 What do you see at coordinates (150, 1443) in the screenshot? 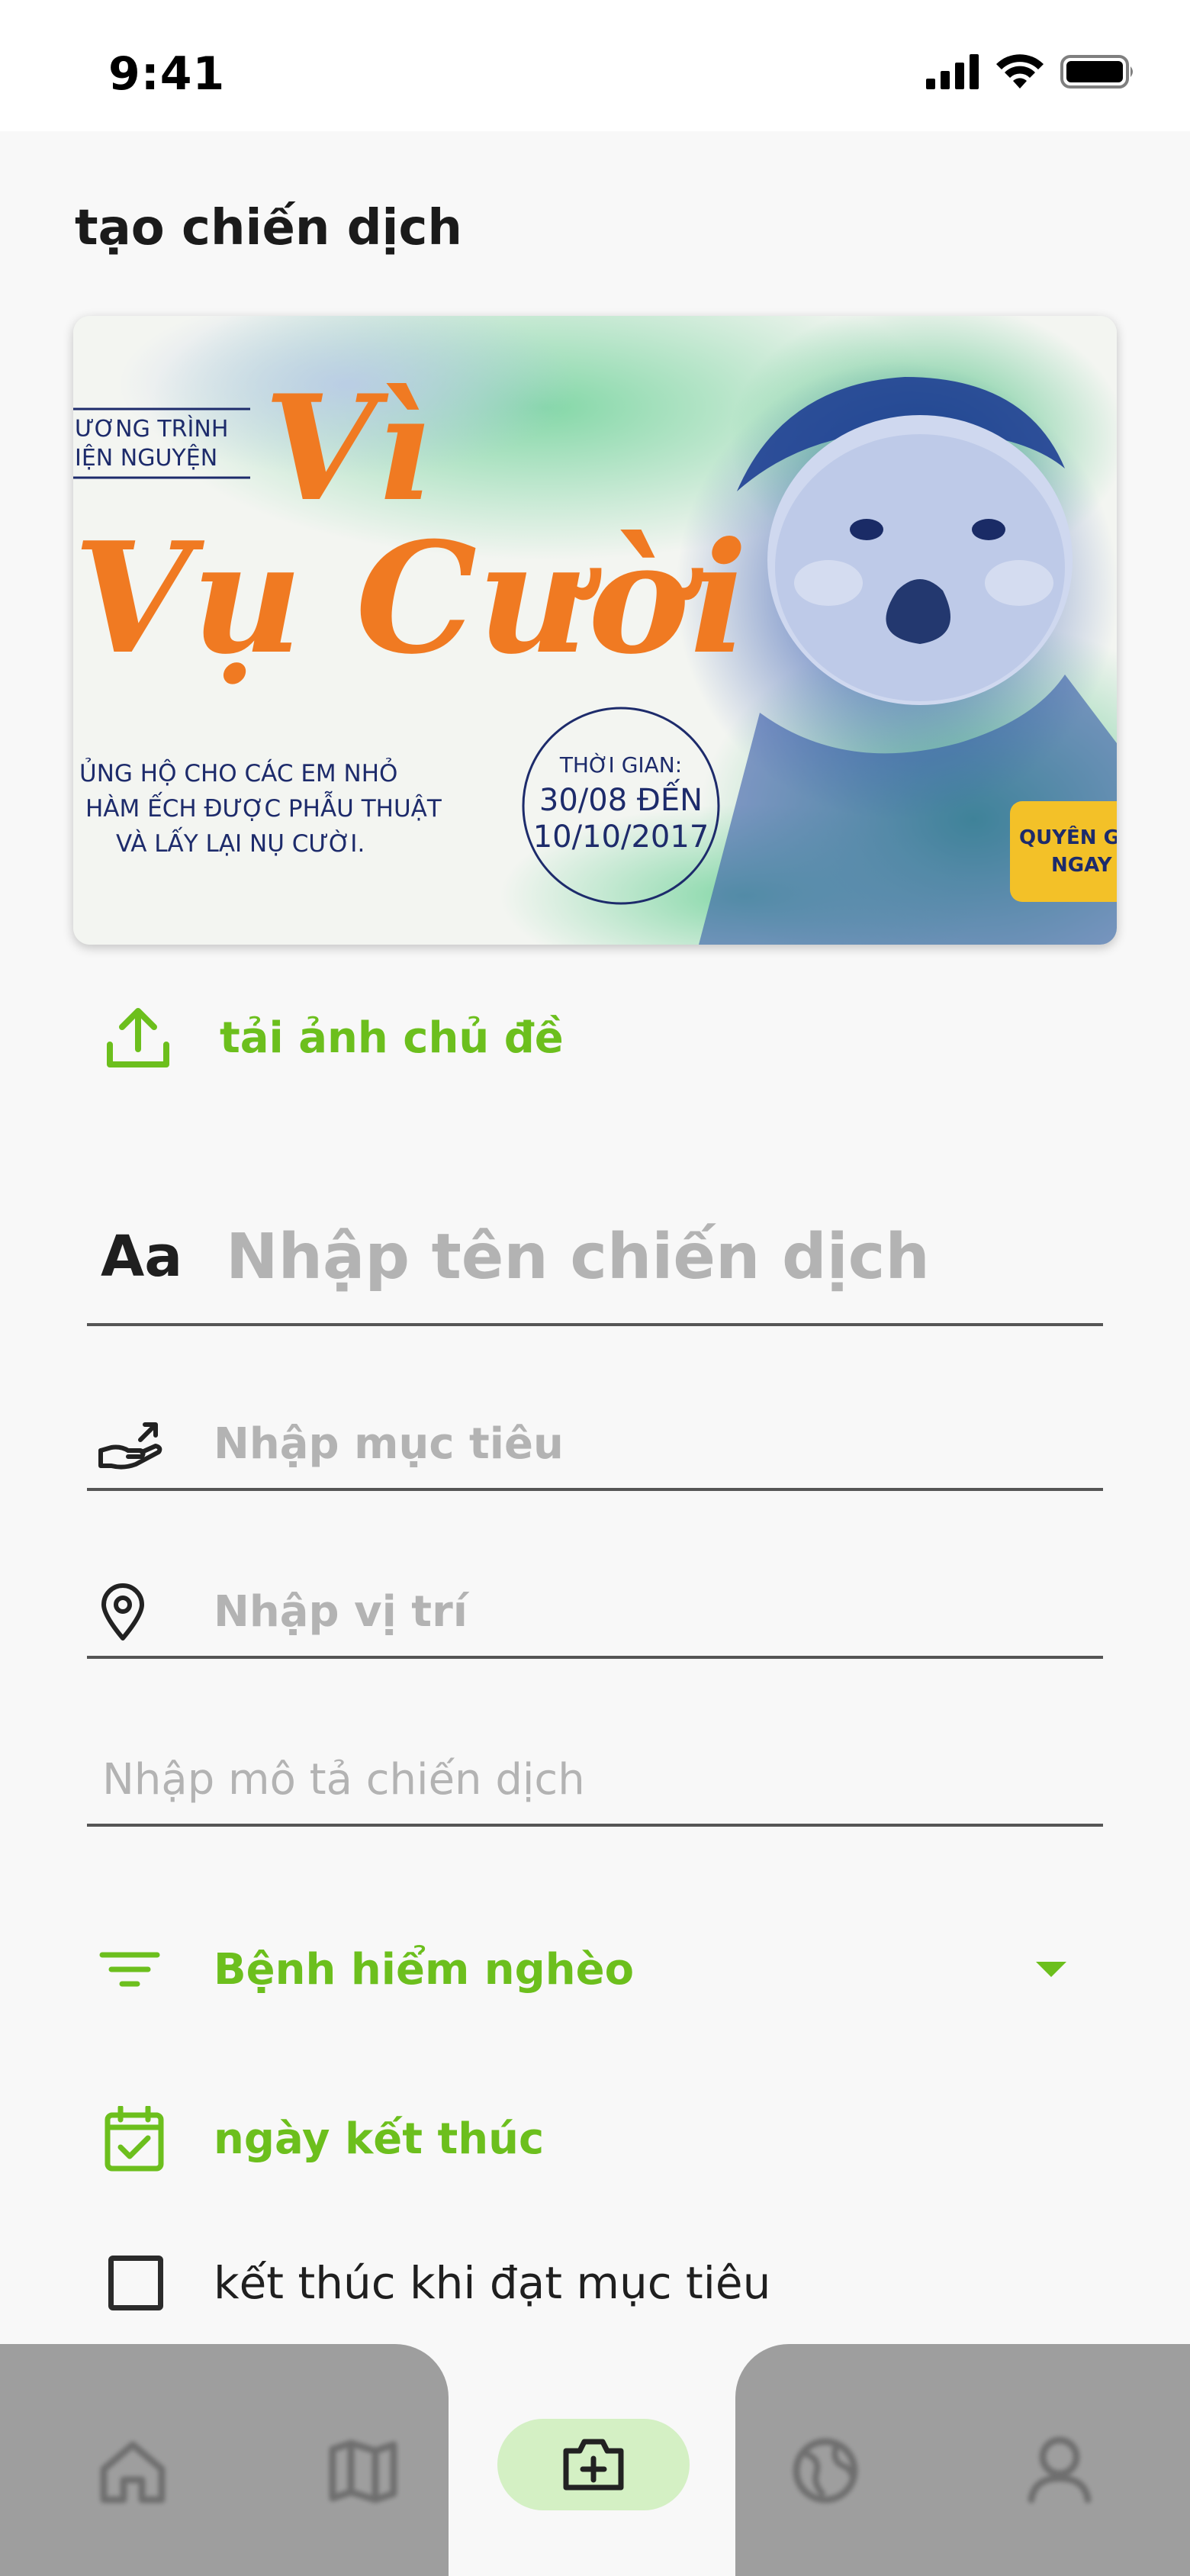
I see `hand-give-icon` at bounding box center [150, 1443].